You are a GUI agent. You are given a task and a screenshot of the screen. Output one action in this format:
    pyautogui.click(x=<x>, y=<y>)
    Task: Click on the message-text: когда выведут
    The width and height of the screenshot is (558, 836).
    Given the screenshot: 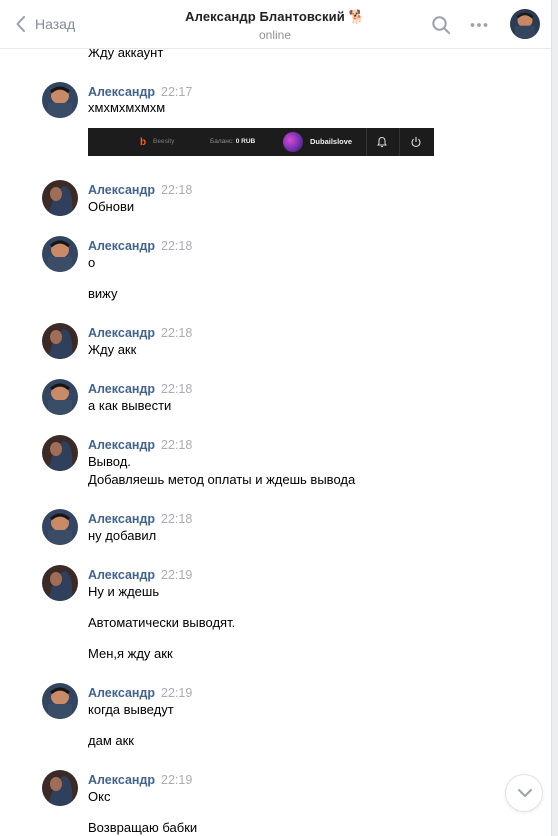 What is the action you would take?
    pyautogui.click(x=131, y=709)
    